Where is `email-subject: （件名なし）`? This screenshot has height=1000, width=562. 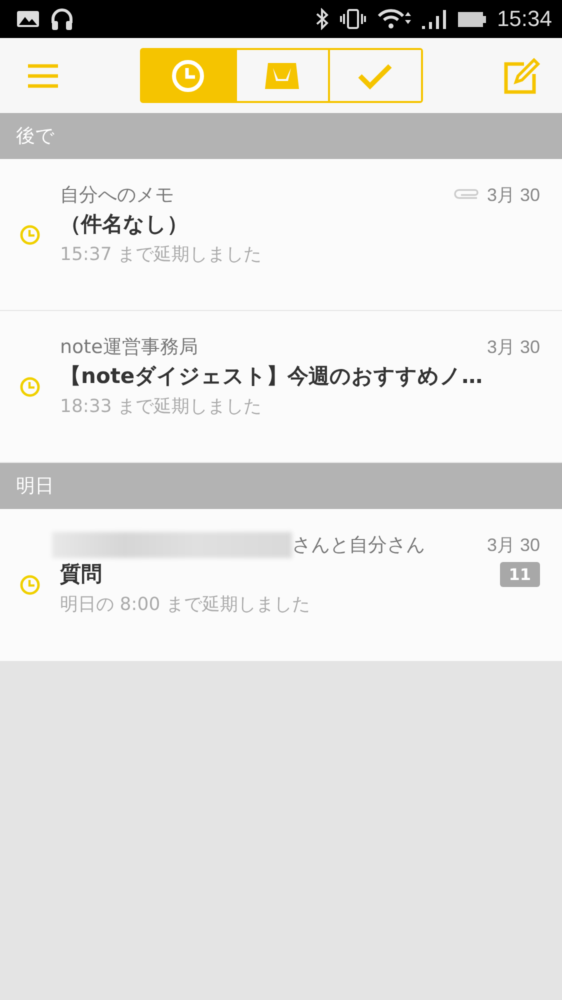
email-subject: （件名なし） is located at coordinates (124, 224).